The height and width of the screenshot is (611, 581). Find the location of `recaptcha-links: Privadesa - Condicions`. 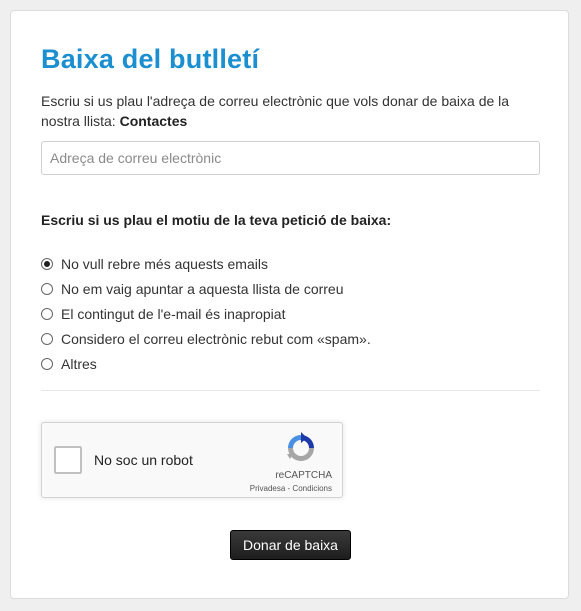

recaptcha-links: Privadesa - Condicions is located at coordinates (282, 488).